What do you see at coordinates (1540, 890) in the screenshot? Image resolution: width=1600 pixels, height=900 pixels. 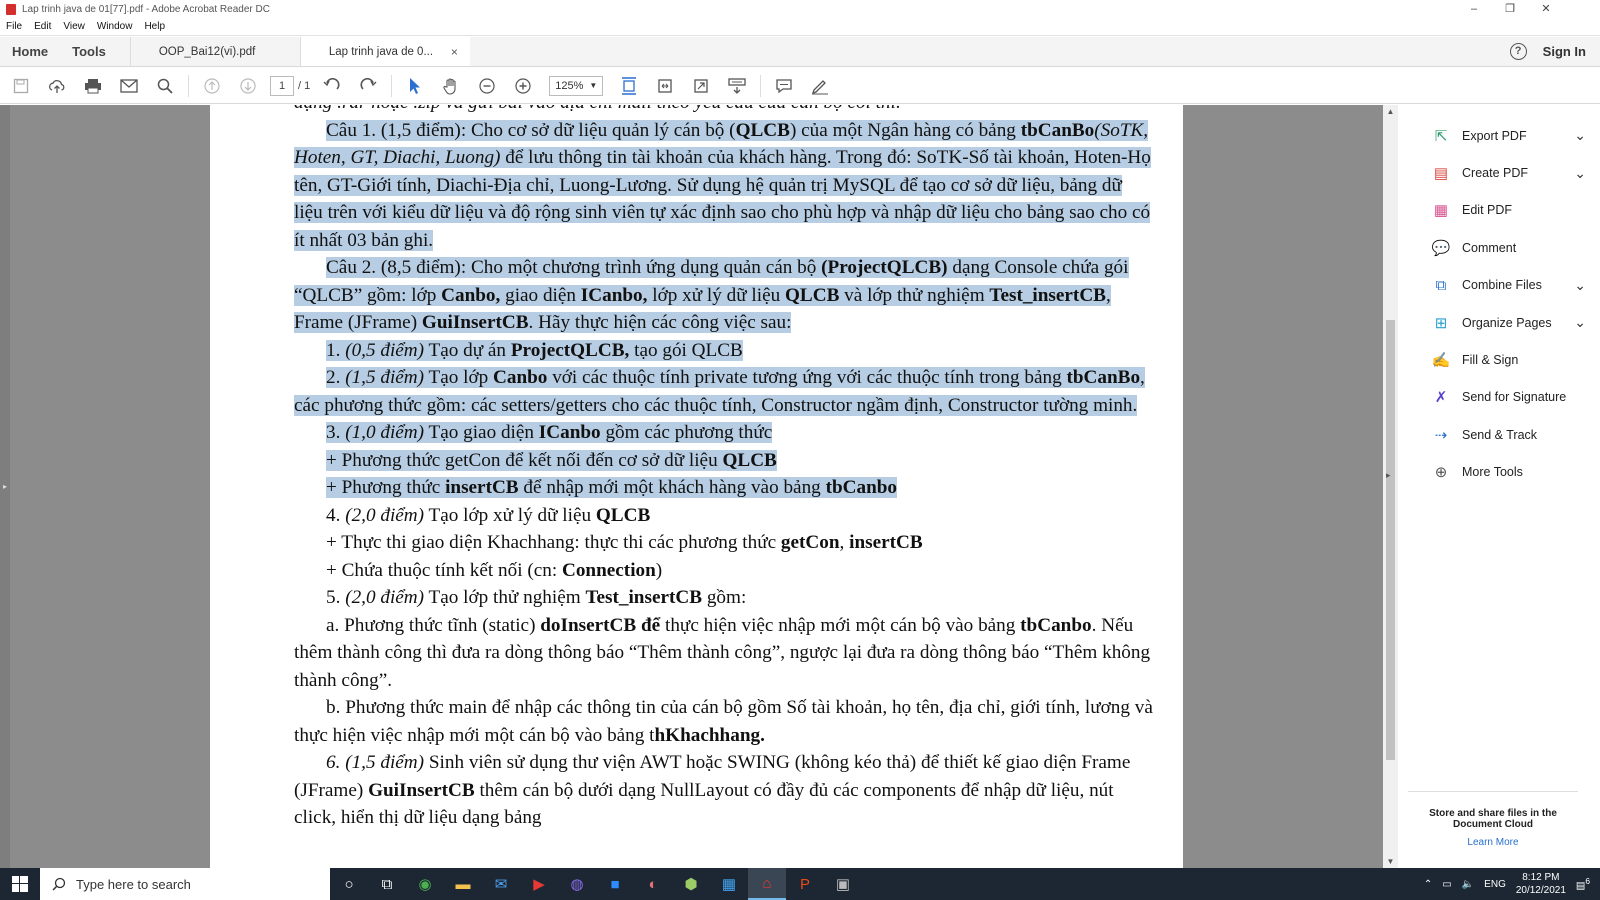 I see `clock-date: 20/12/2021` at bounding box center [1540, 890].